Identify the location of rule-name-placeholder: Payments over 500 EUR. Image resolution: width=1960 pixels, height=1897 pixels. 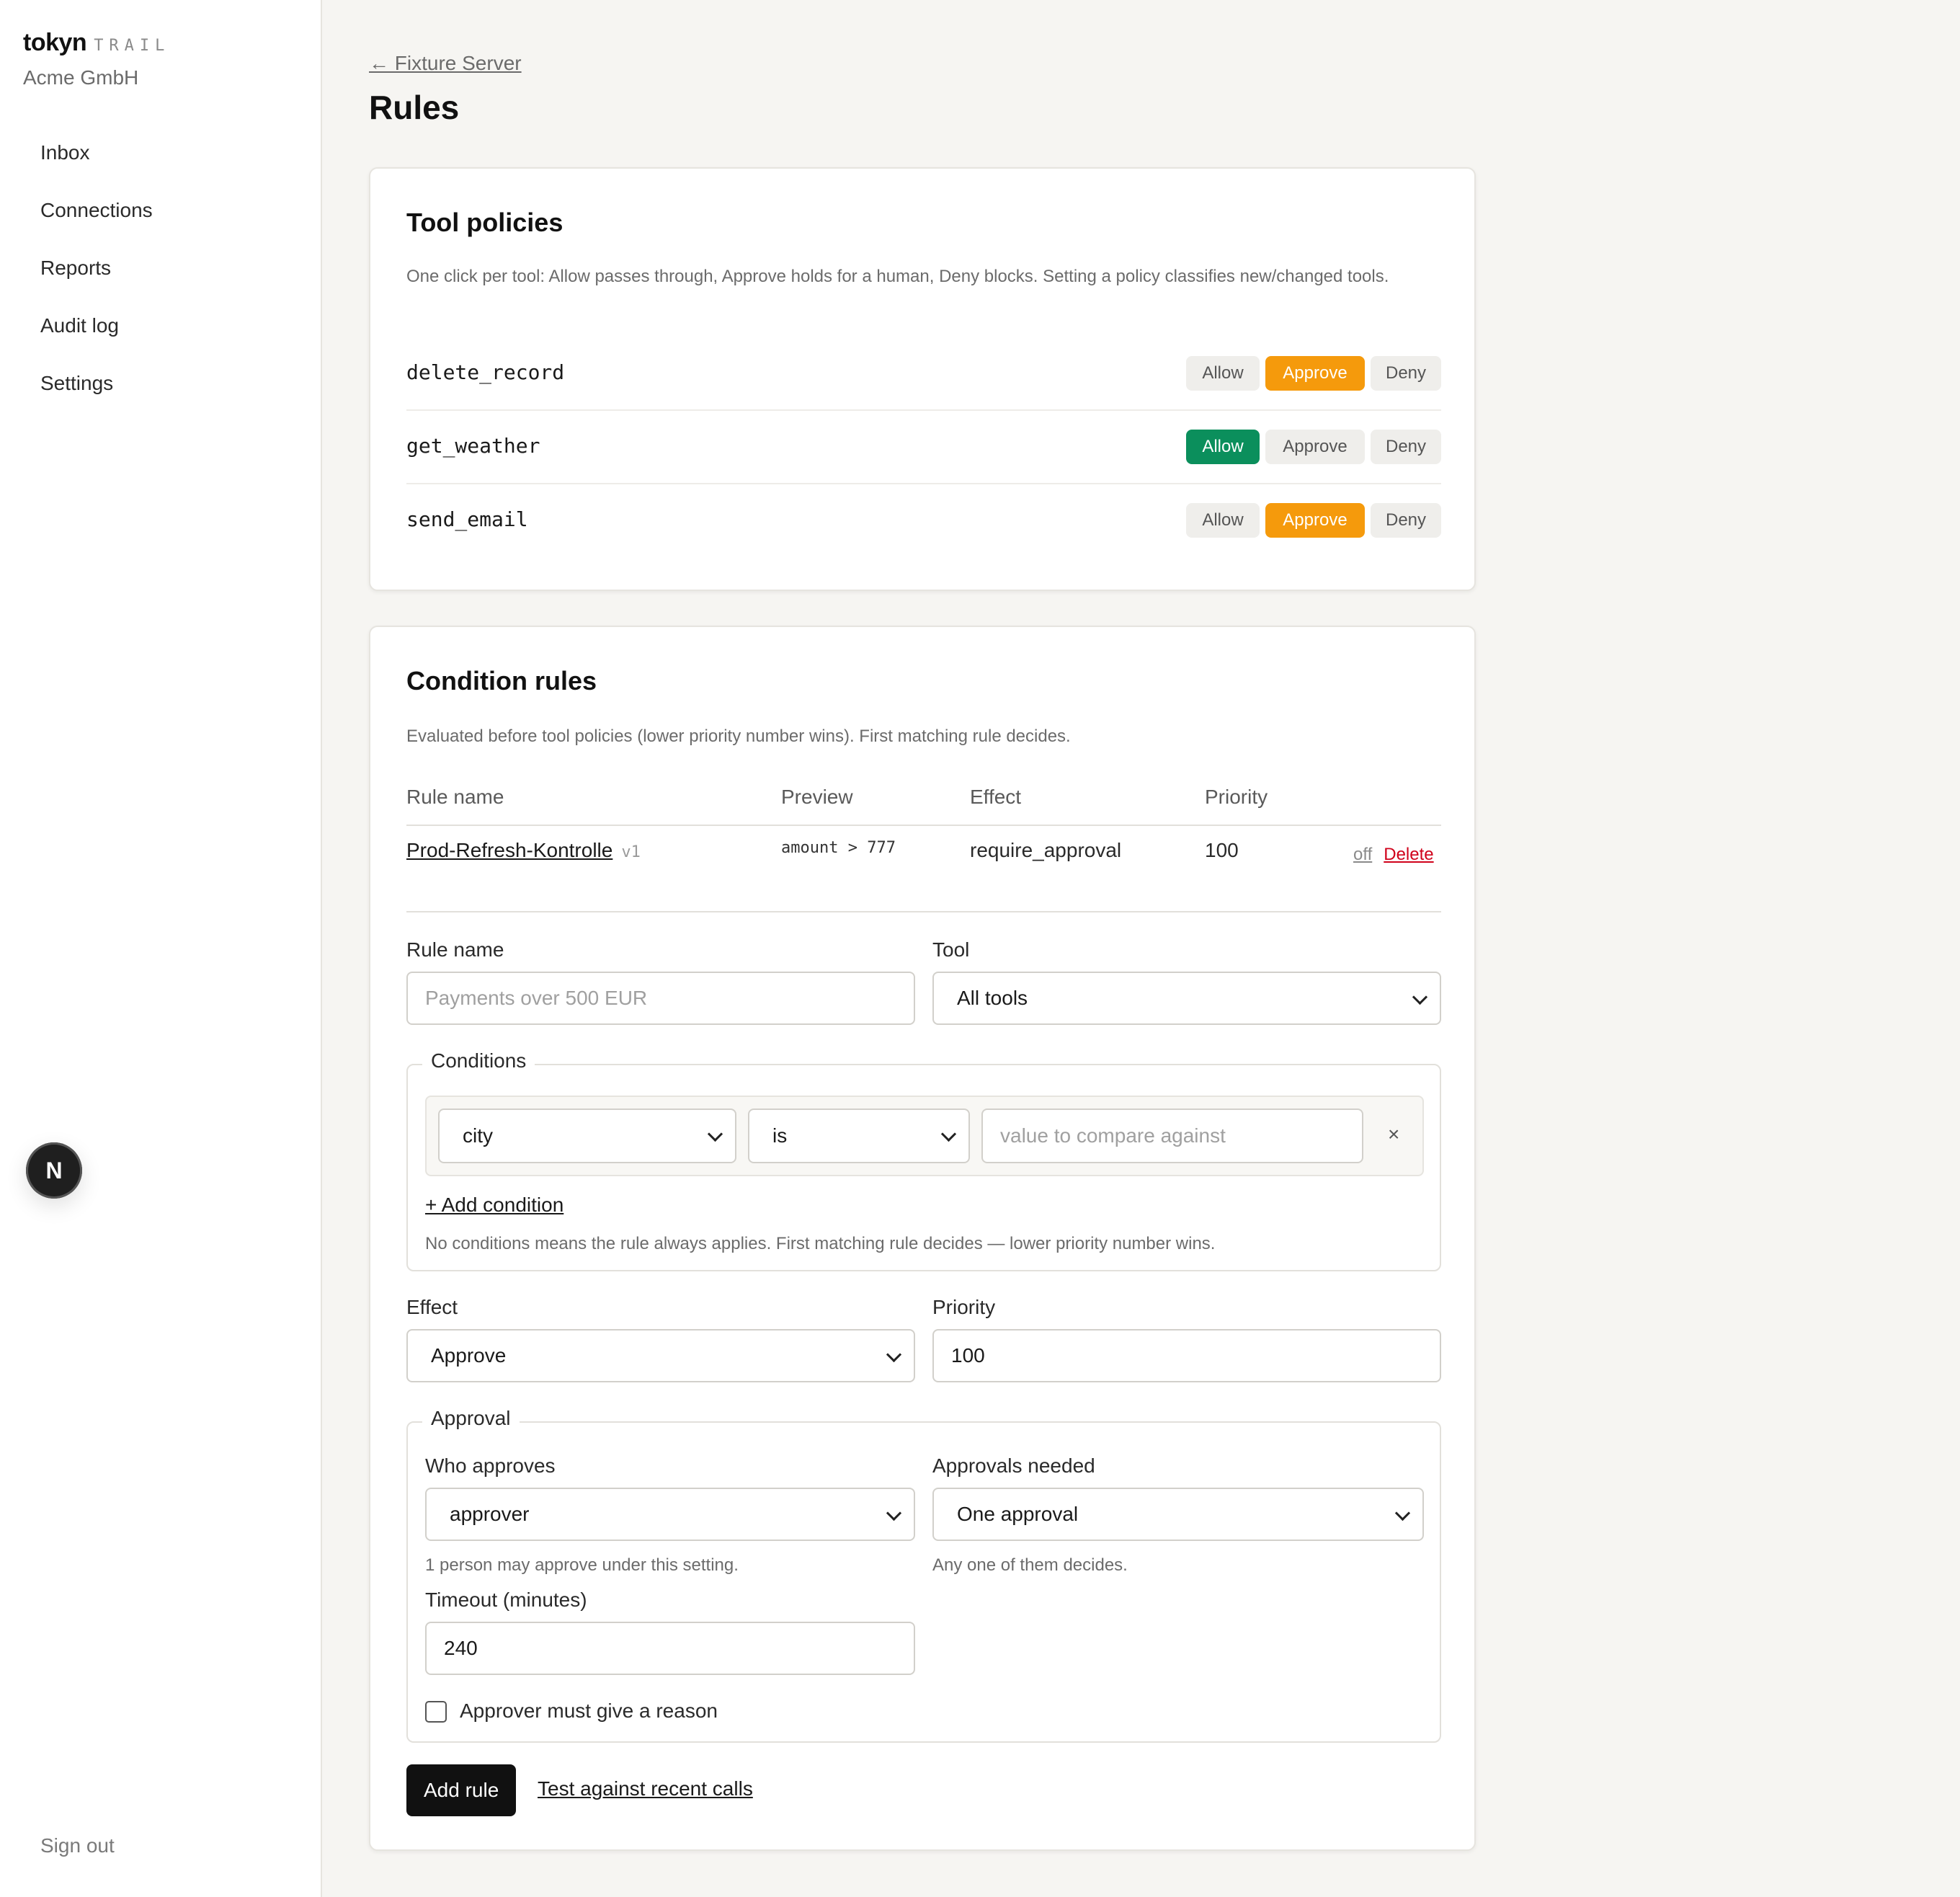
(536, 998).